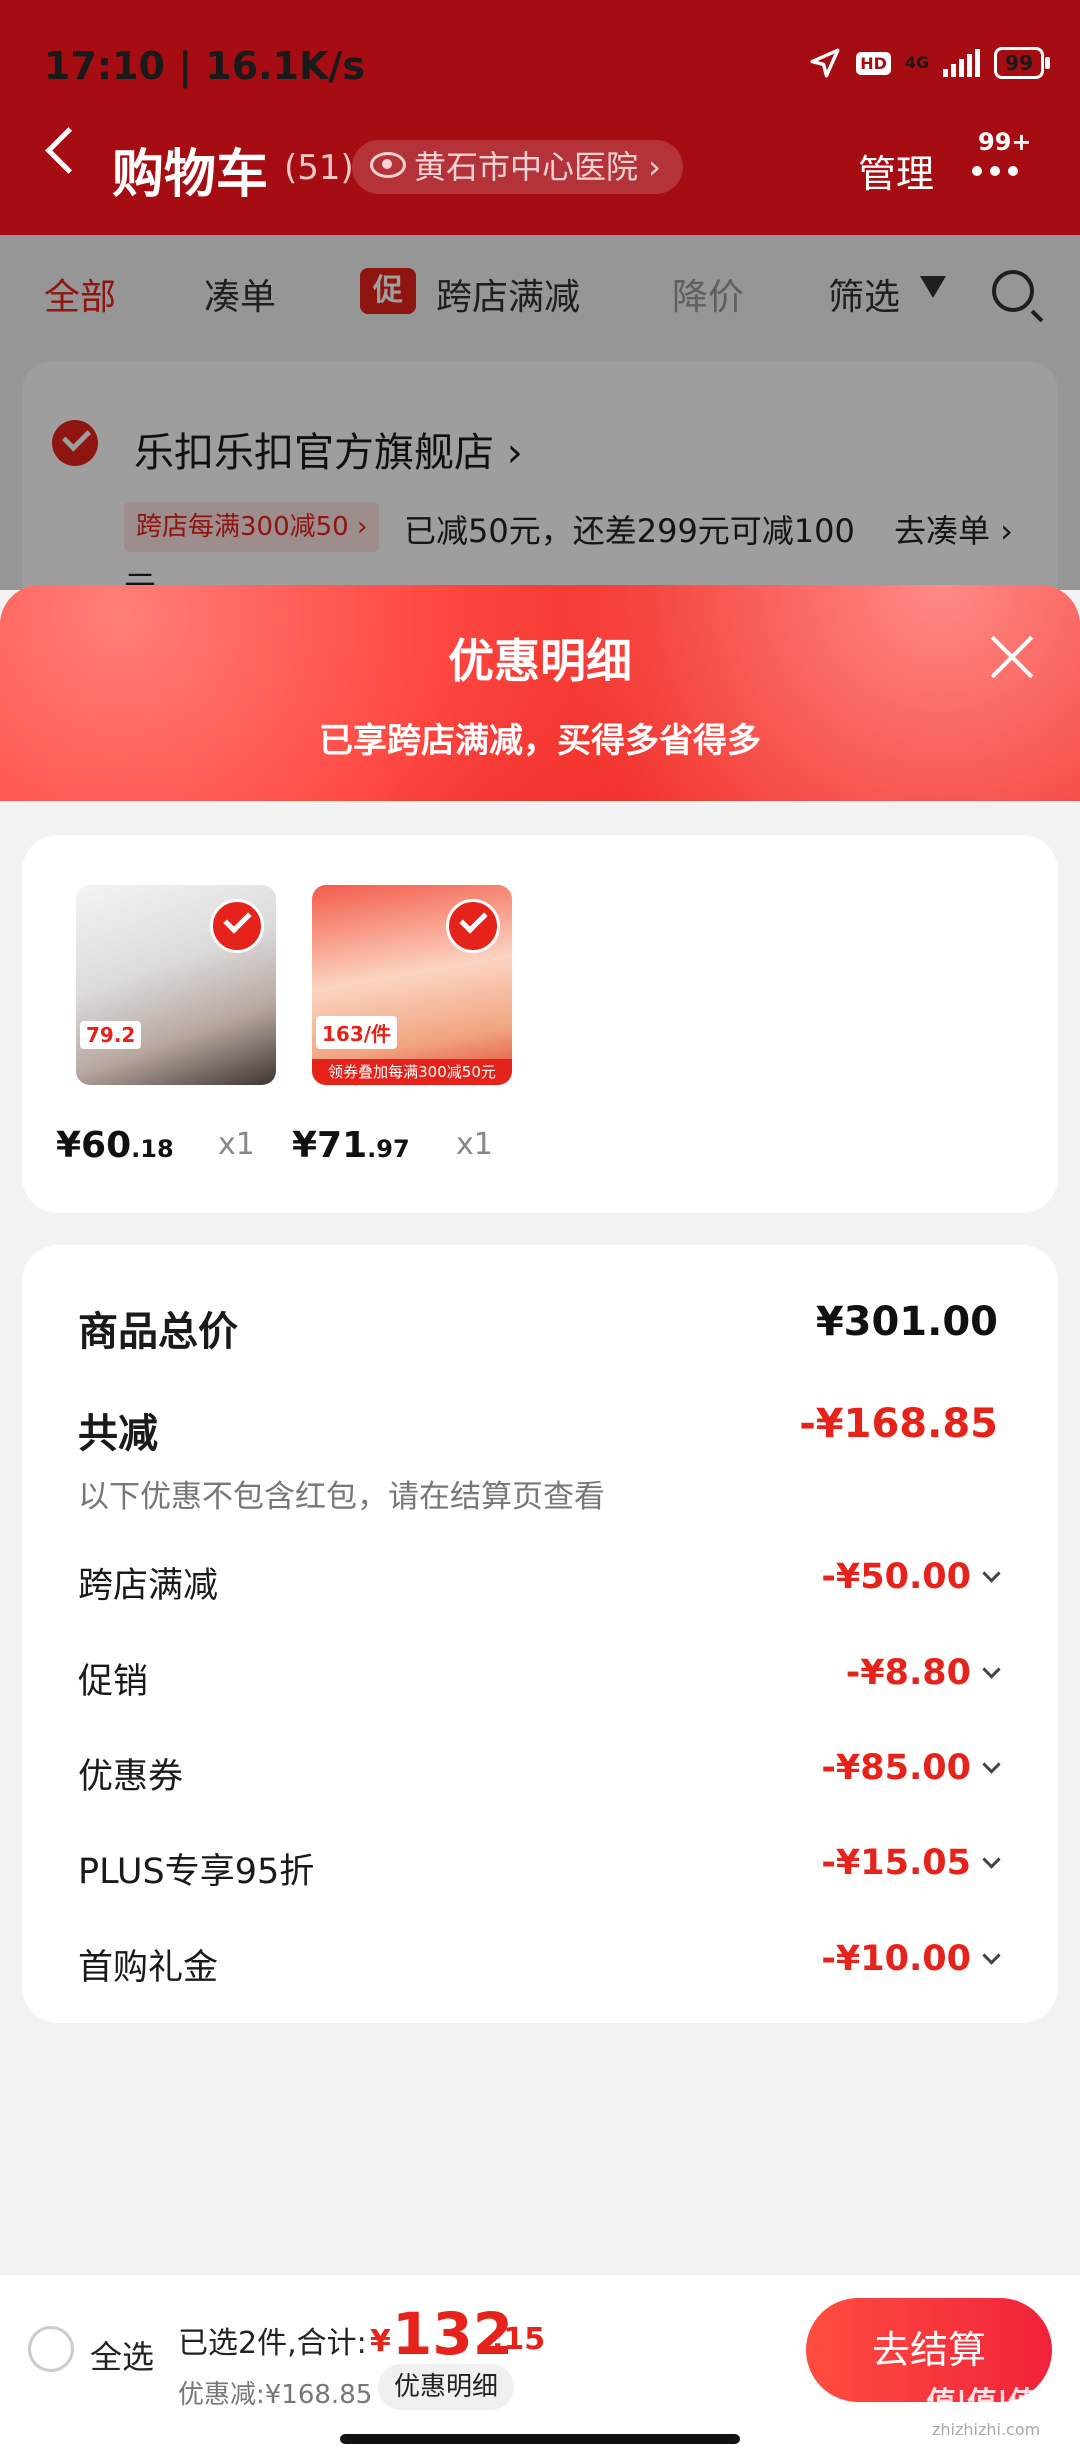  Describe the element at coordinates (148, 1968) in the screenshot. I see `row-label-first-purchase: 首购礼金` at that location.